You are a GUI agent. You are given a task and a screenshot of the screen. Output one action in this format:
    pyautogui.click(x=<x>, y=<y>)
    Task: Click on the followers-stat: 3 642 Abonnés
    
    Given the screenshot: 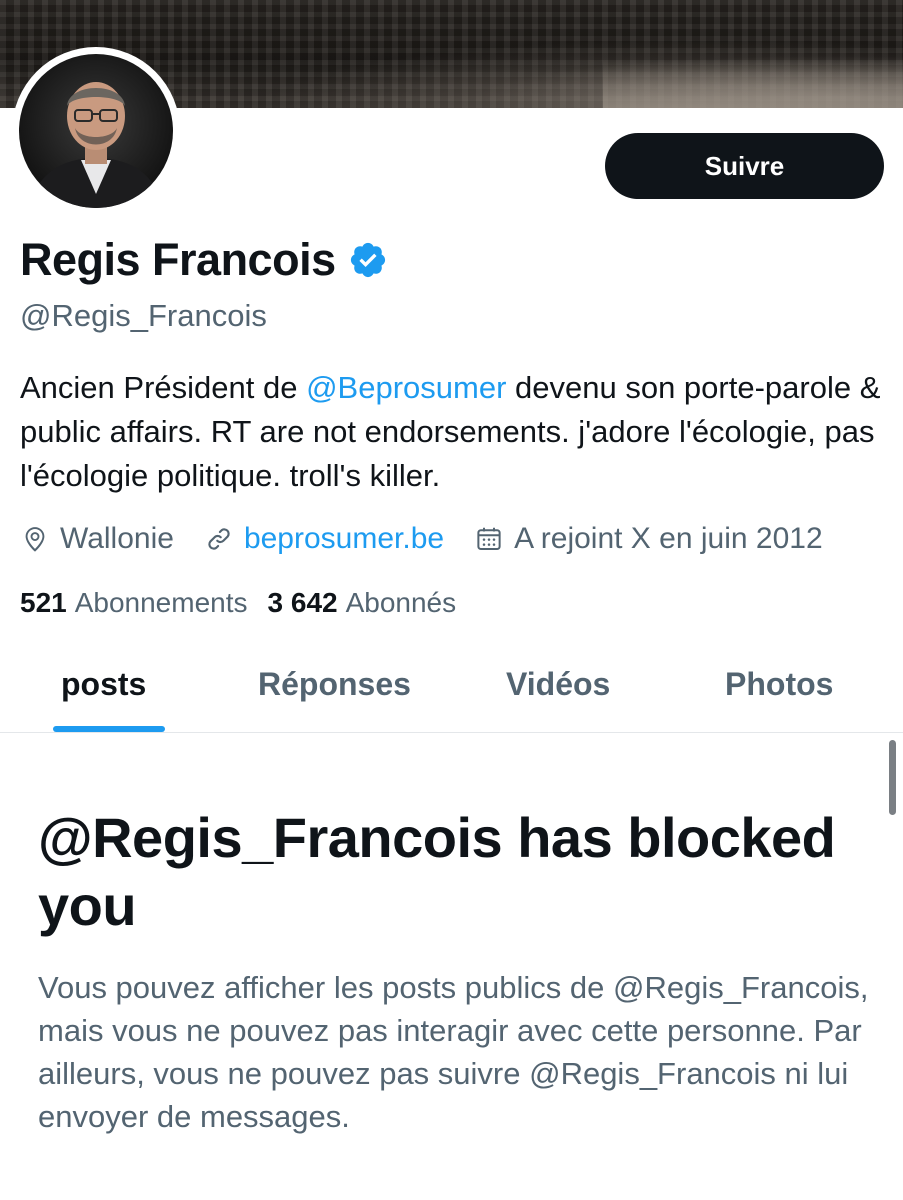 What is the action you would take?
    pyautogui.click(x=362, y=603)
    